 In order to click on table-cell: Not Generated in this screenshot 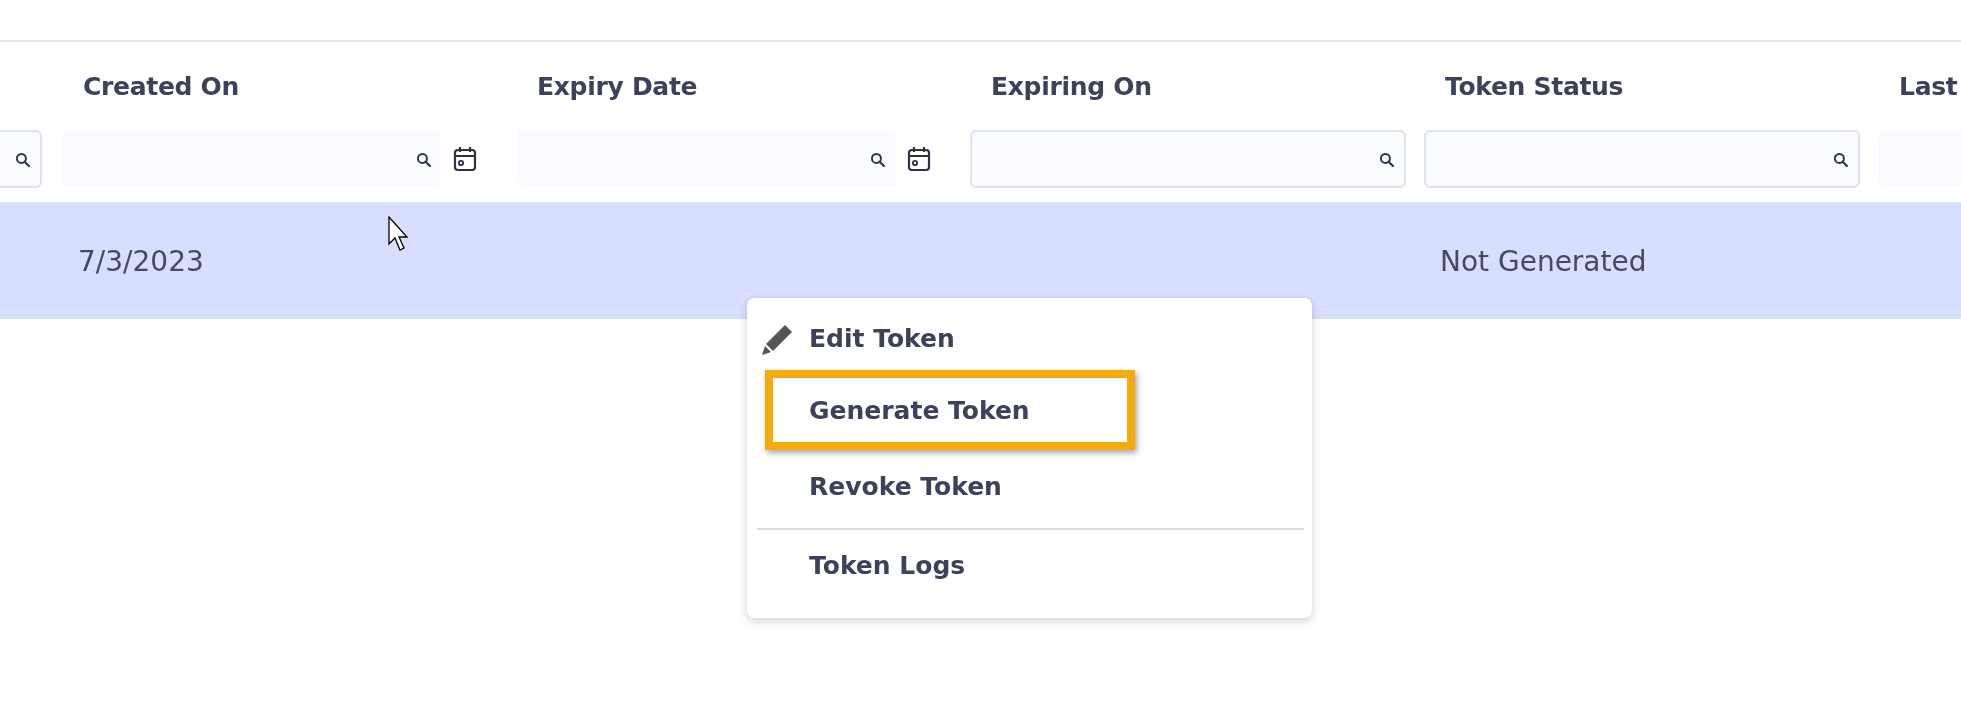, I will do `click(1543, 261)`.